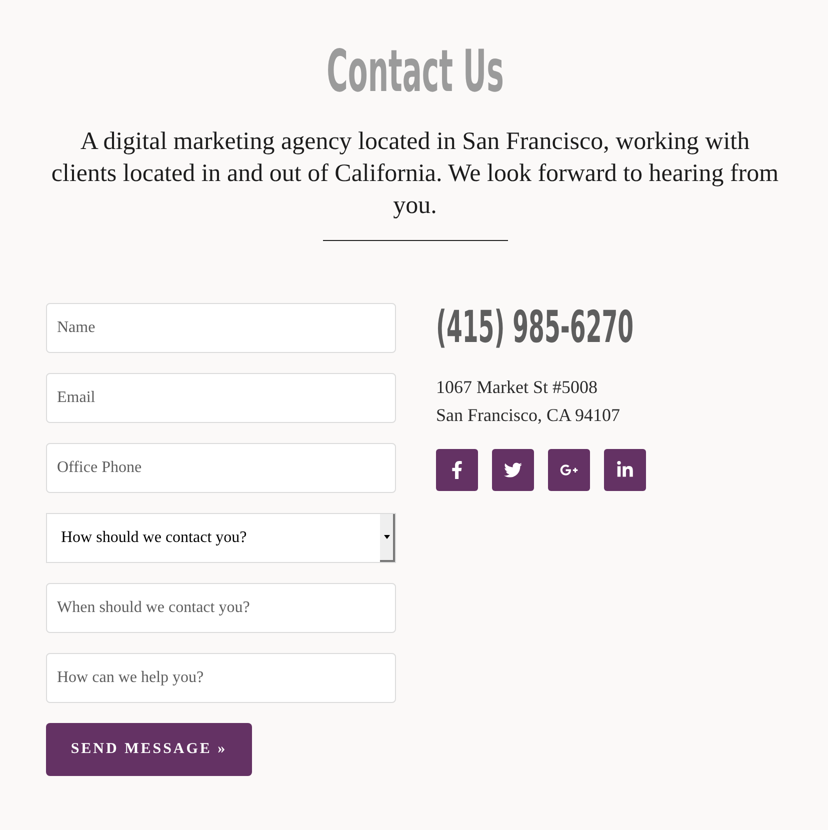  What do you see at coordinates (517, 387) in the screenshot?
I see `address-line: 1067 Market St #5008` at bounding box center [517, 387].